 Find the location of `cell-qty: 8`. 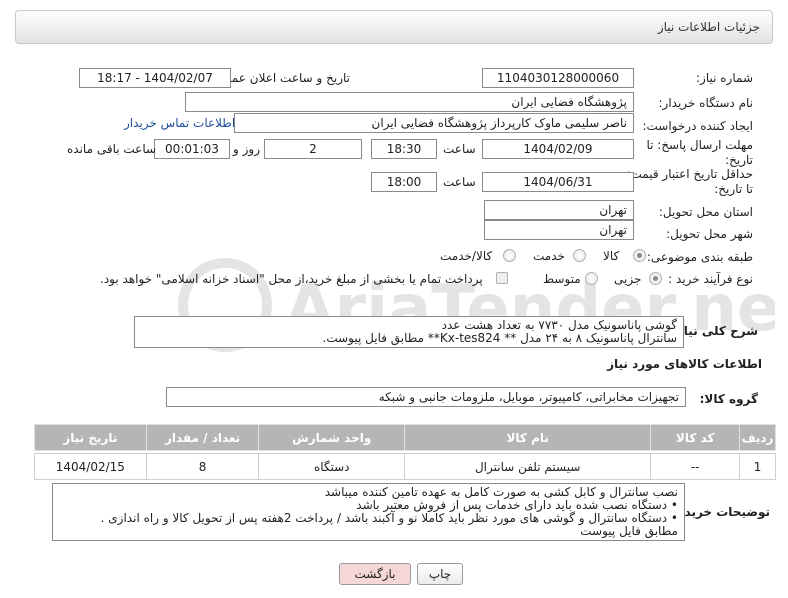

cell-qty: 8 is located at coordinates (202, 466).